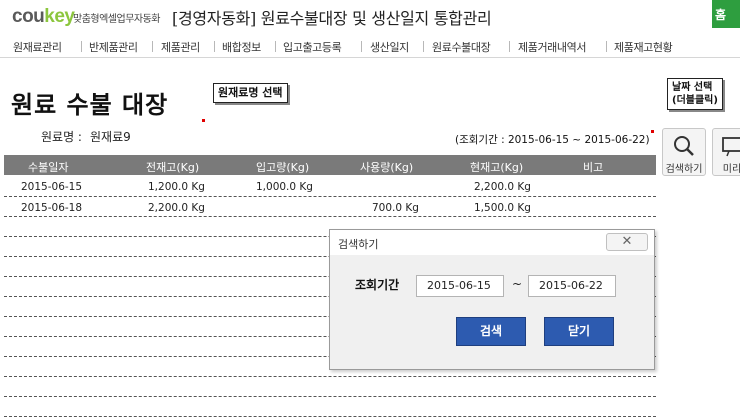 The image size is (740, 420). I want to click on search-panel-button: 검색하기, so click(684, 152).